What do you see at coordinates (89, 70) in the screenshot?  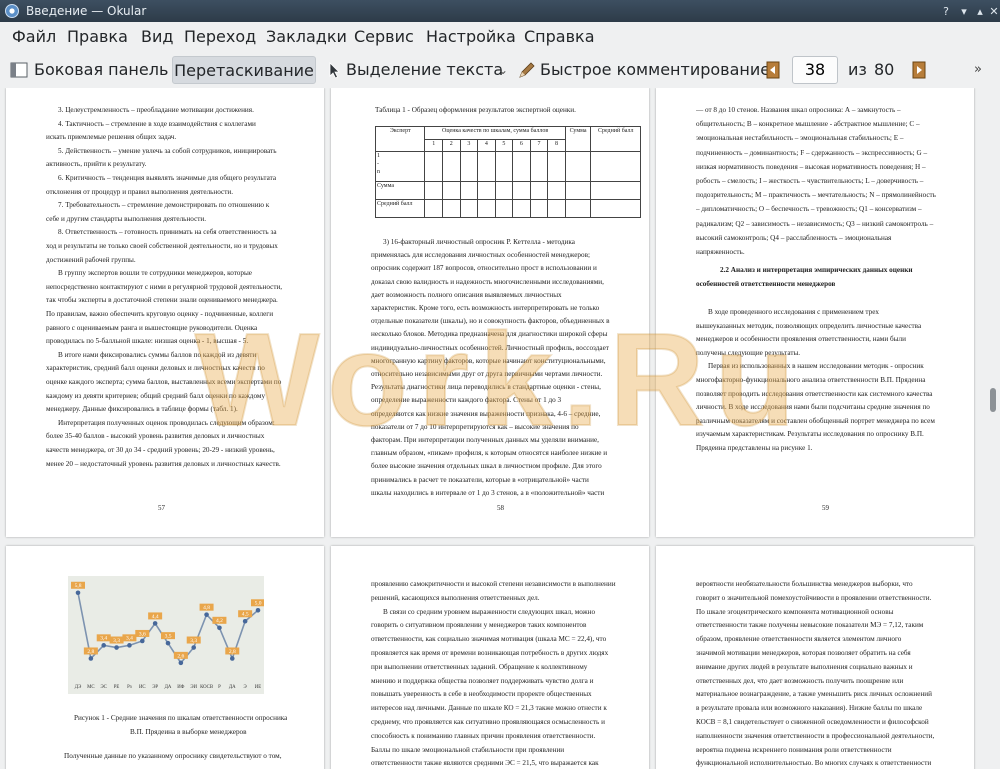 I see `sidebar-toggle-button: Боковая панель` at bounding box center [89, 70].